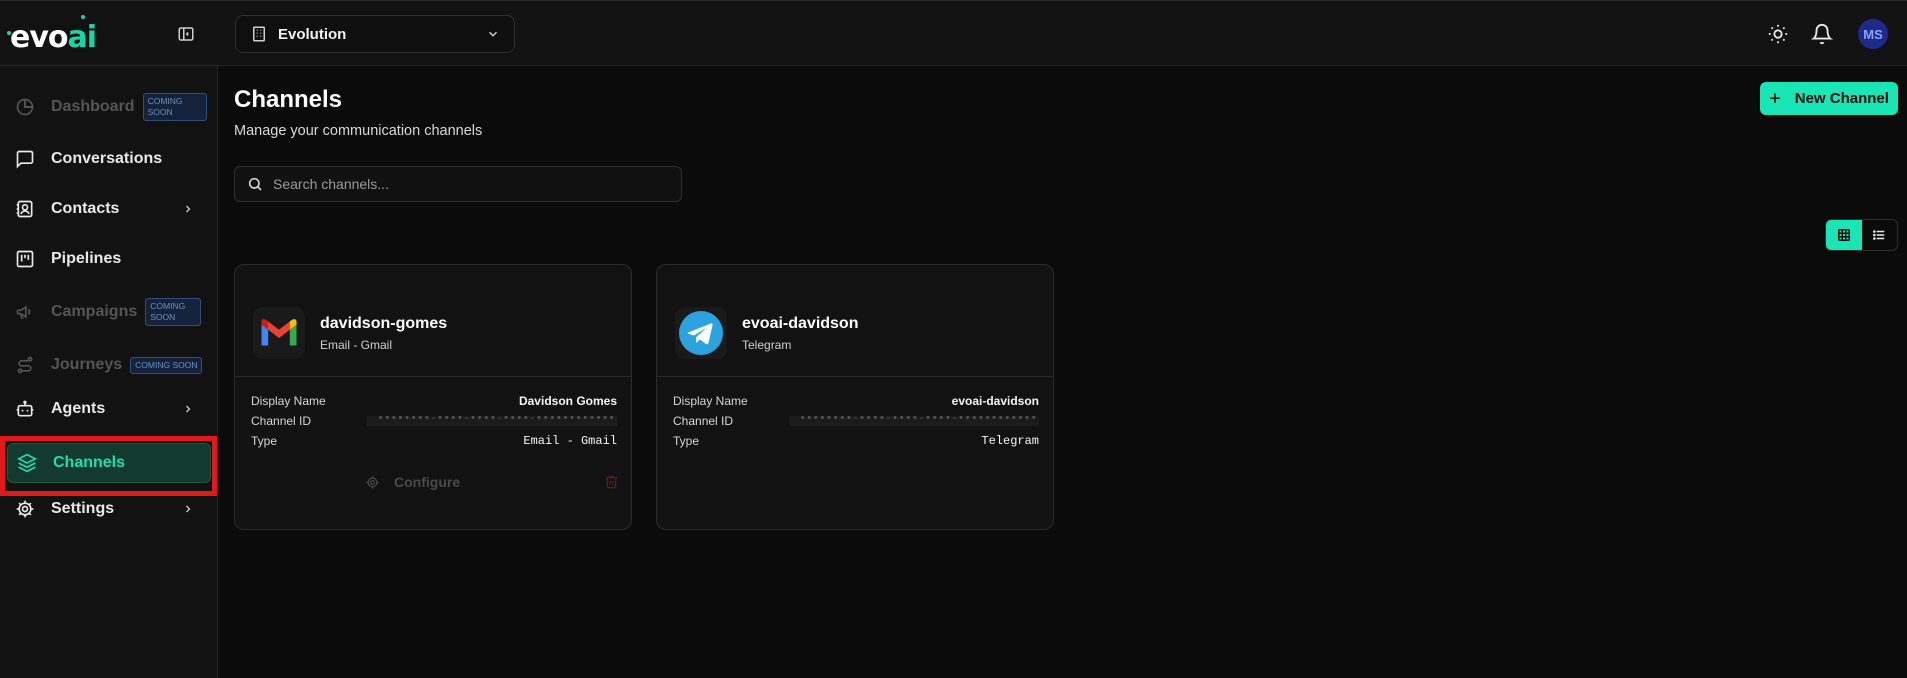  Describe the element at coordinates (25, 159) in the screenshot. I see `message-square-icon` at that location.